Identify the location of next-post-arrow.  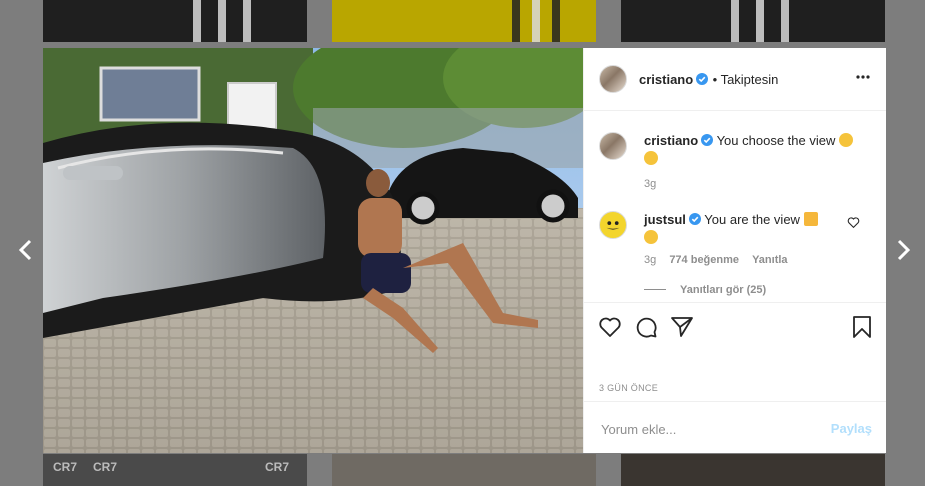
(903, 250).